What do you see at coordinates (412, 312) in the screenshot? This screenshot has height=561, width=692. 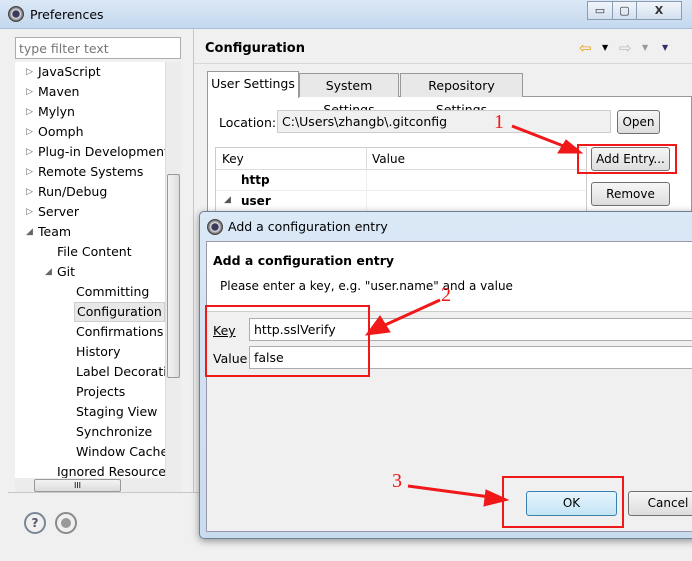 I see `arrow-2-shaft` at bounding box center [412, 312].